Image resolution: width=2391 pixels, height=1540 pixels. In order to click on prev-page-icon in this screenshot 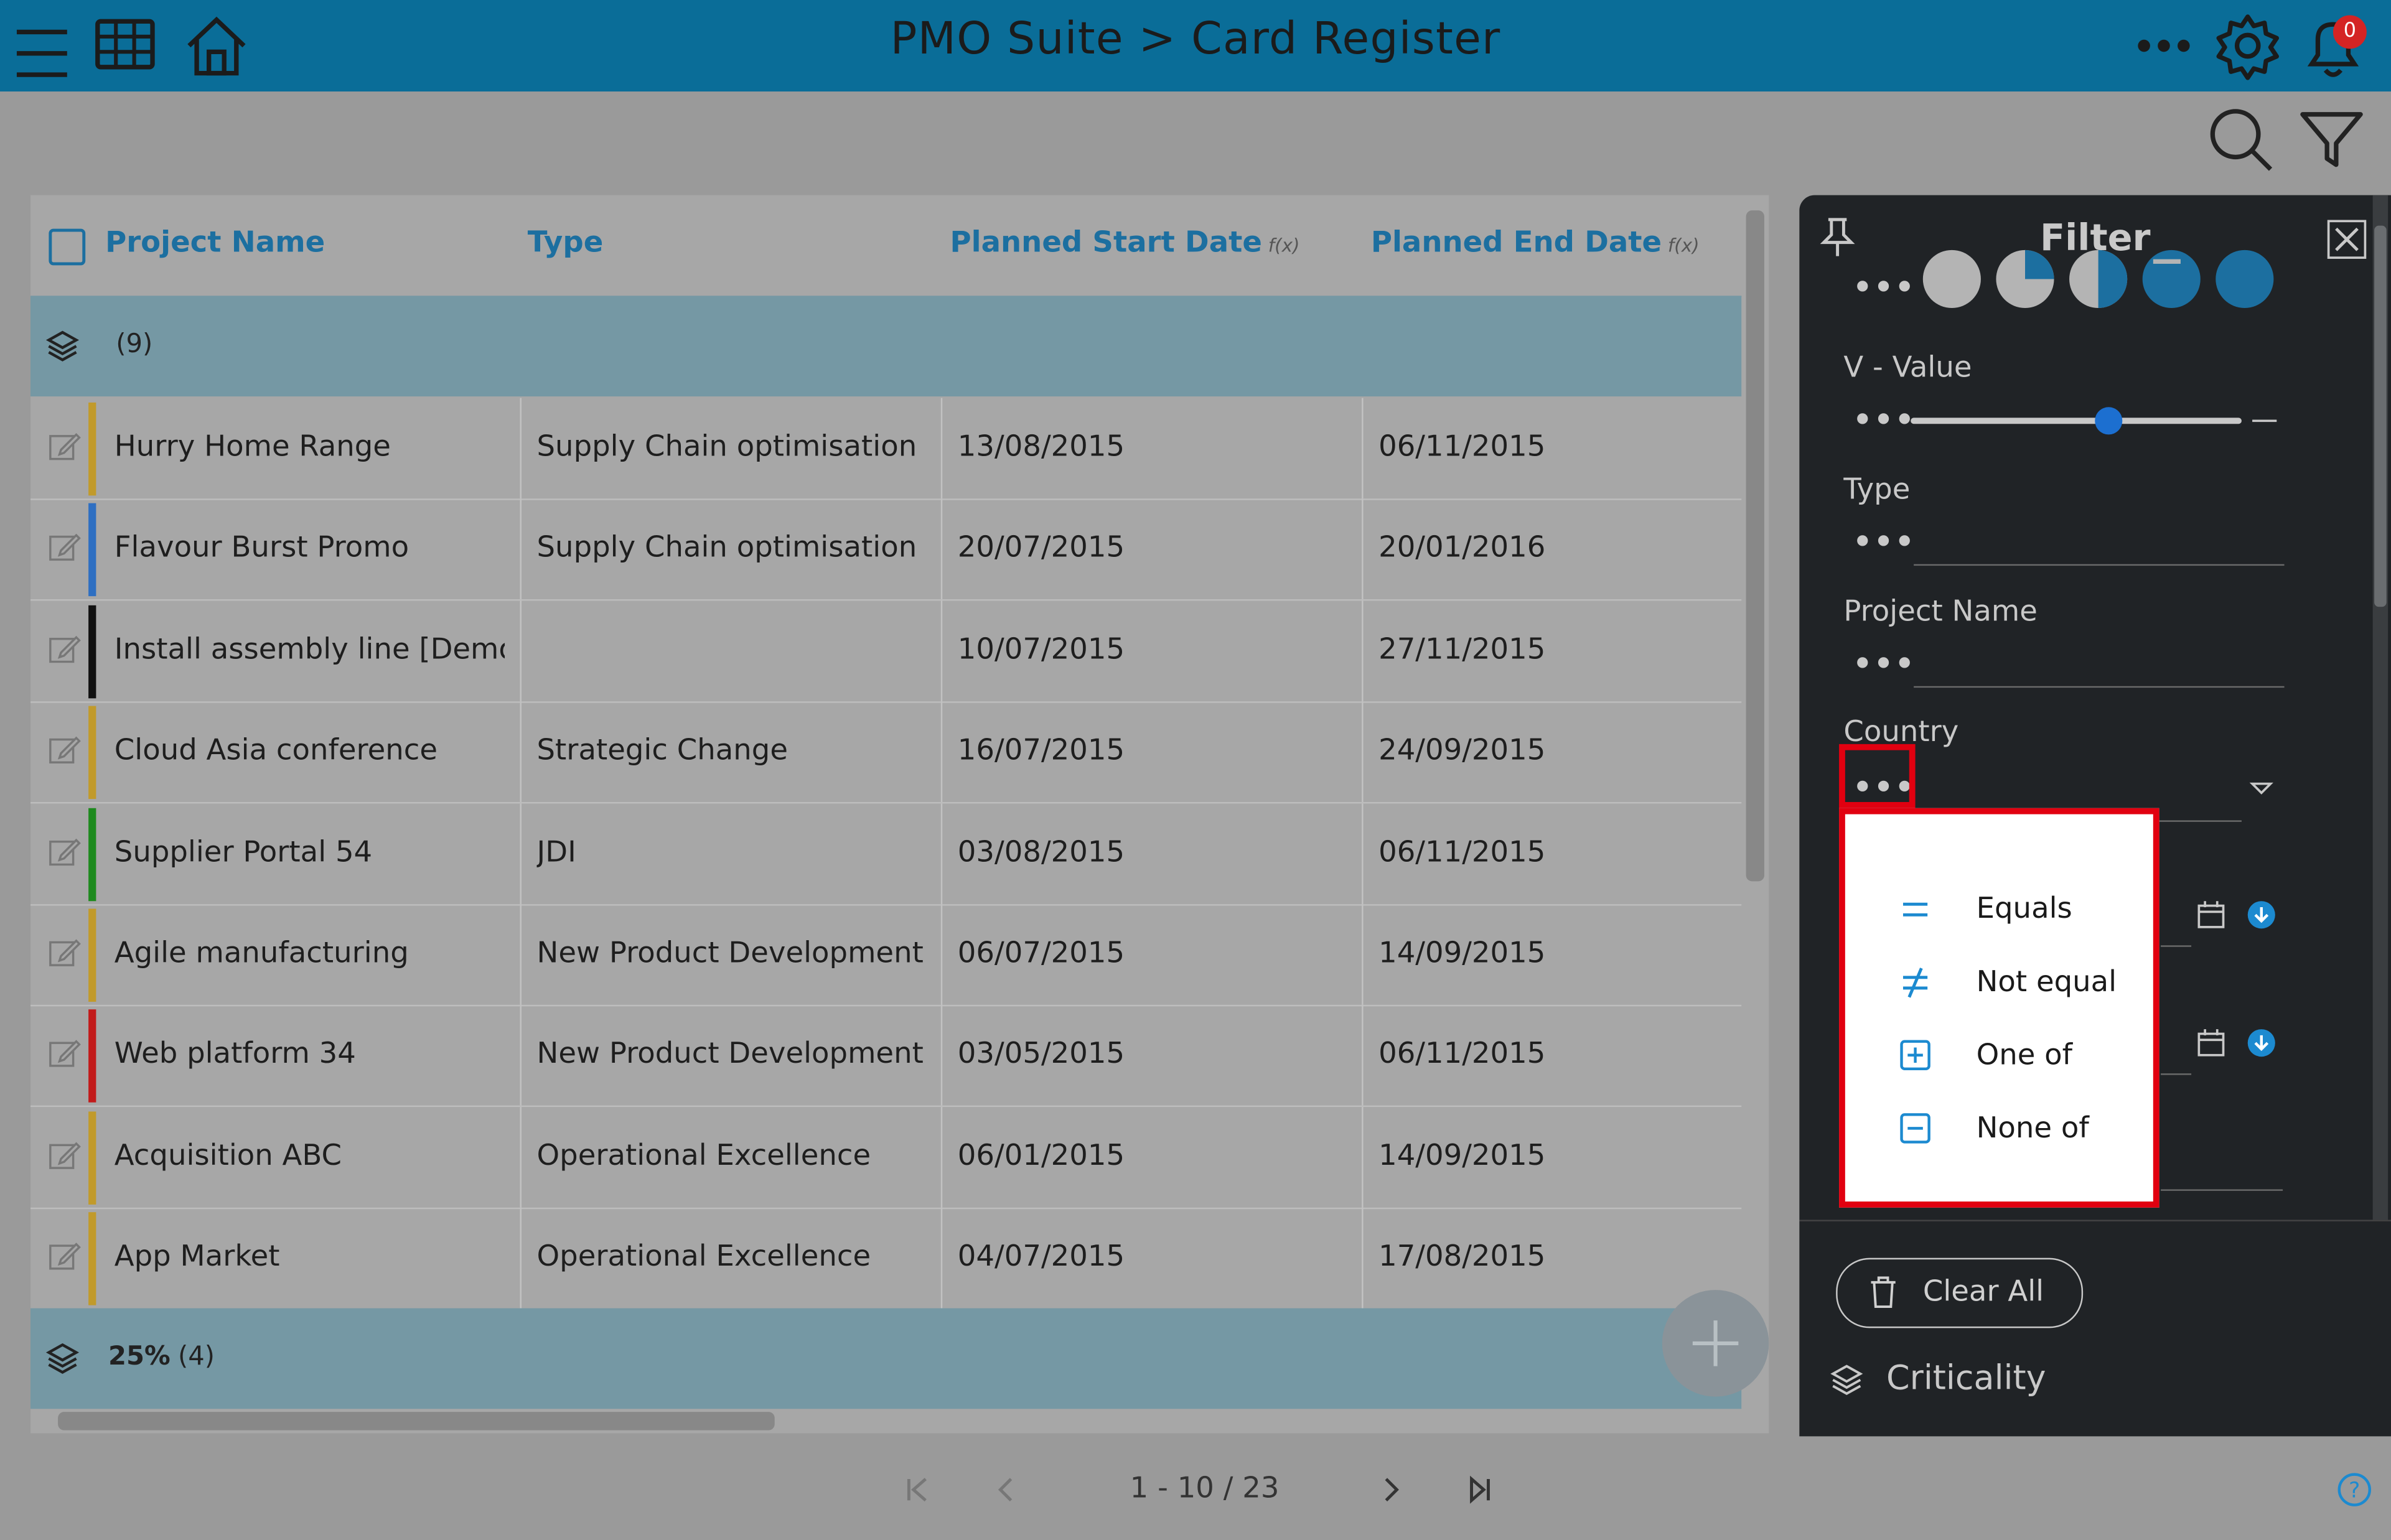, I will do `click(1007, 1489)`.